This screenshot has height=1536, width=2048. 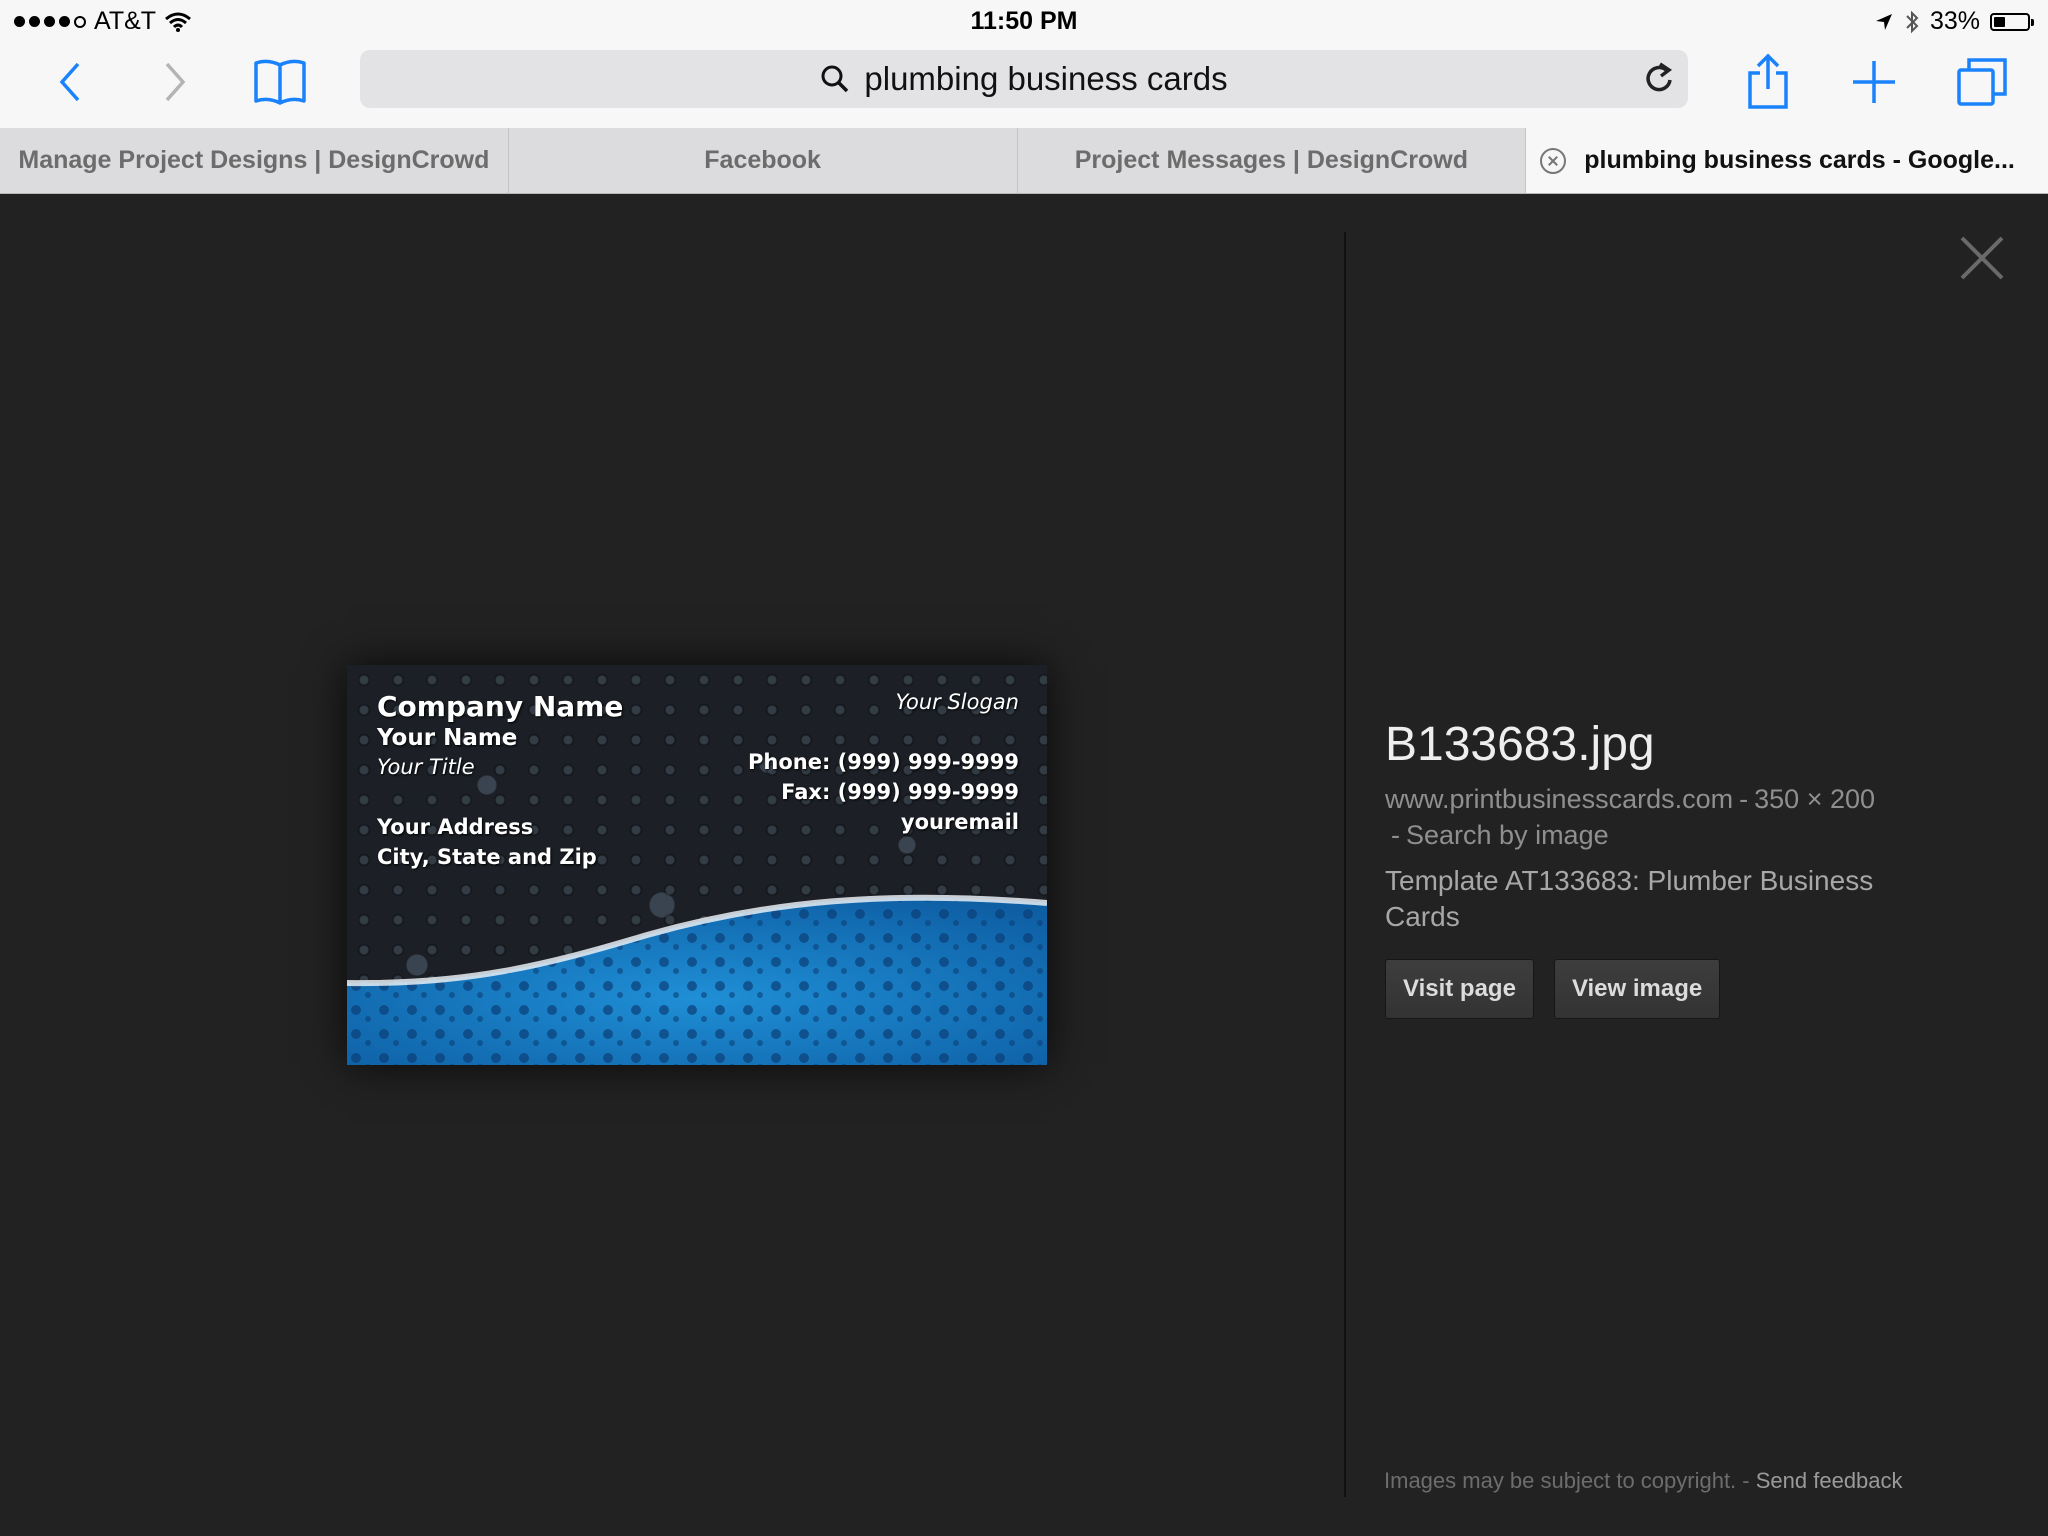 What do you see at coordinates (1637, 989) in the screenshot?
I see `view-image-button: View image` at bounding box center [1637, 989].